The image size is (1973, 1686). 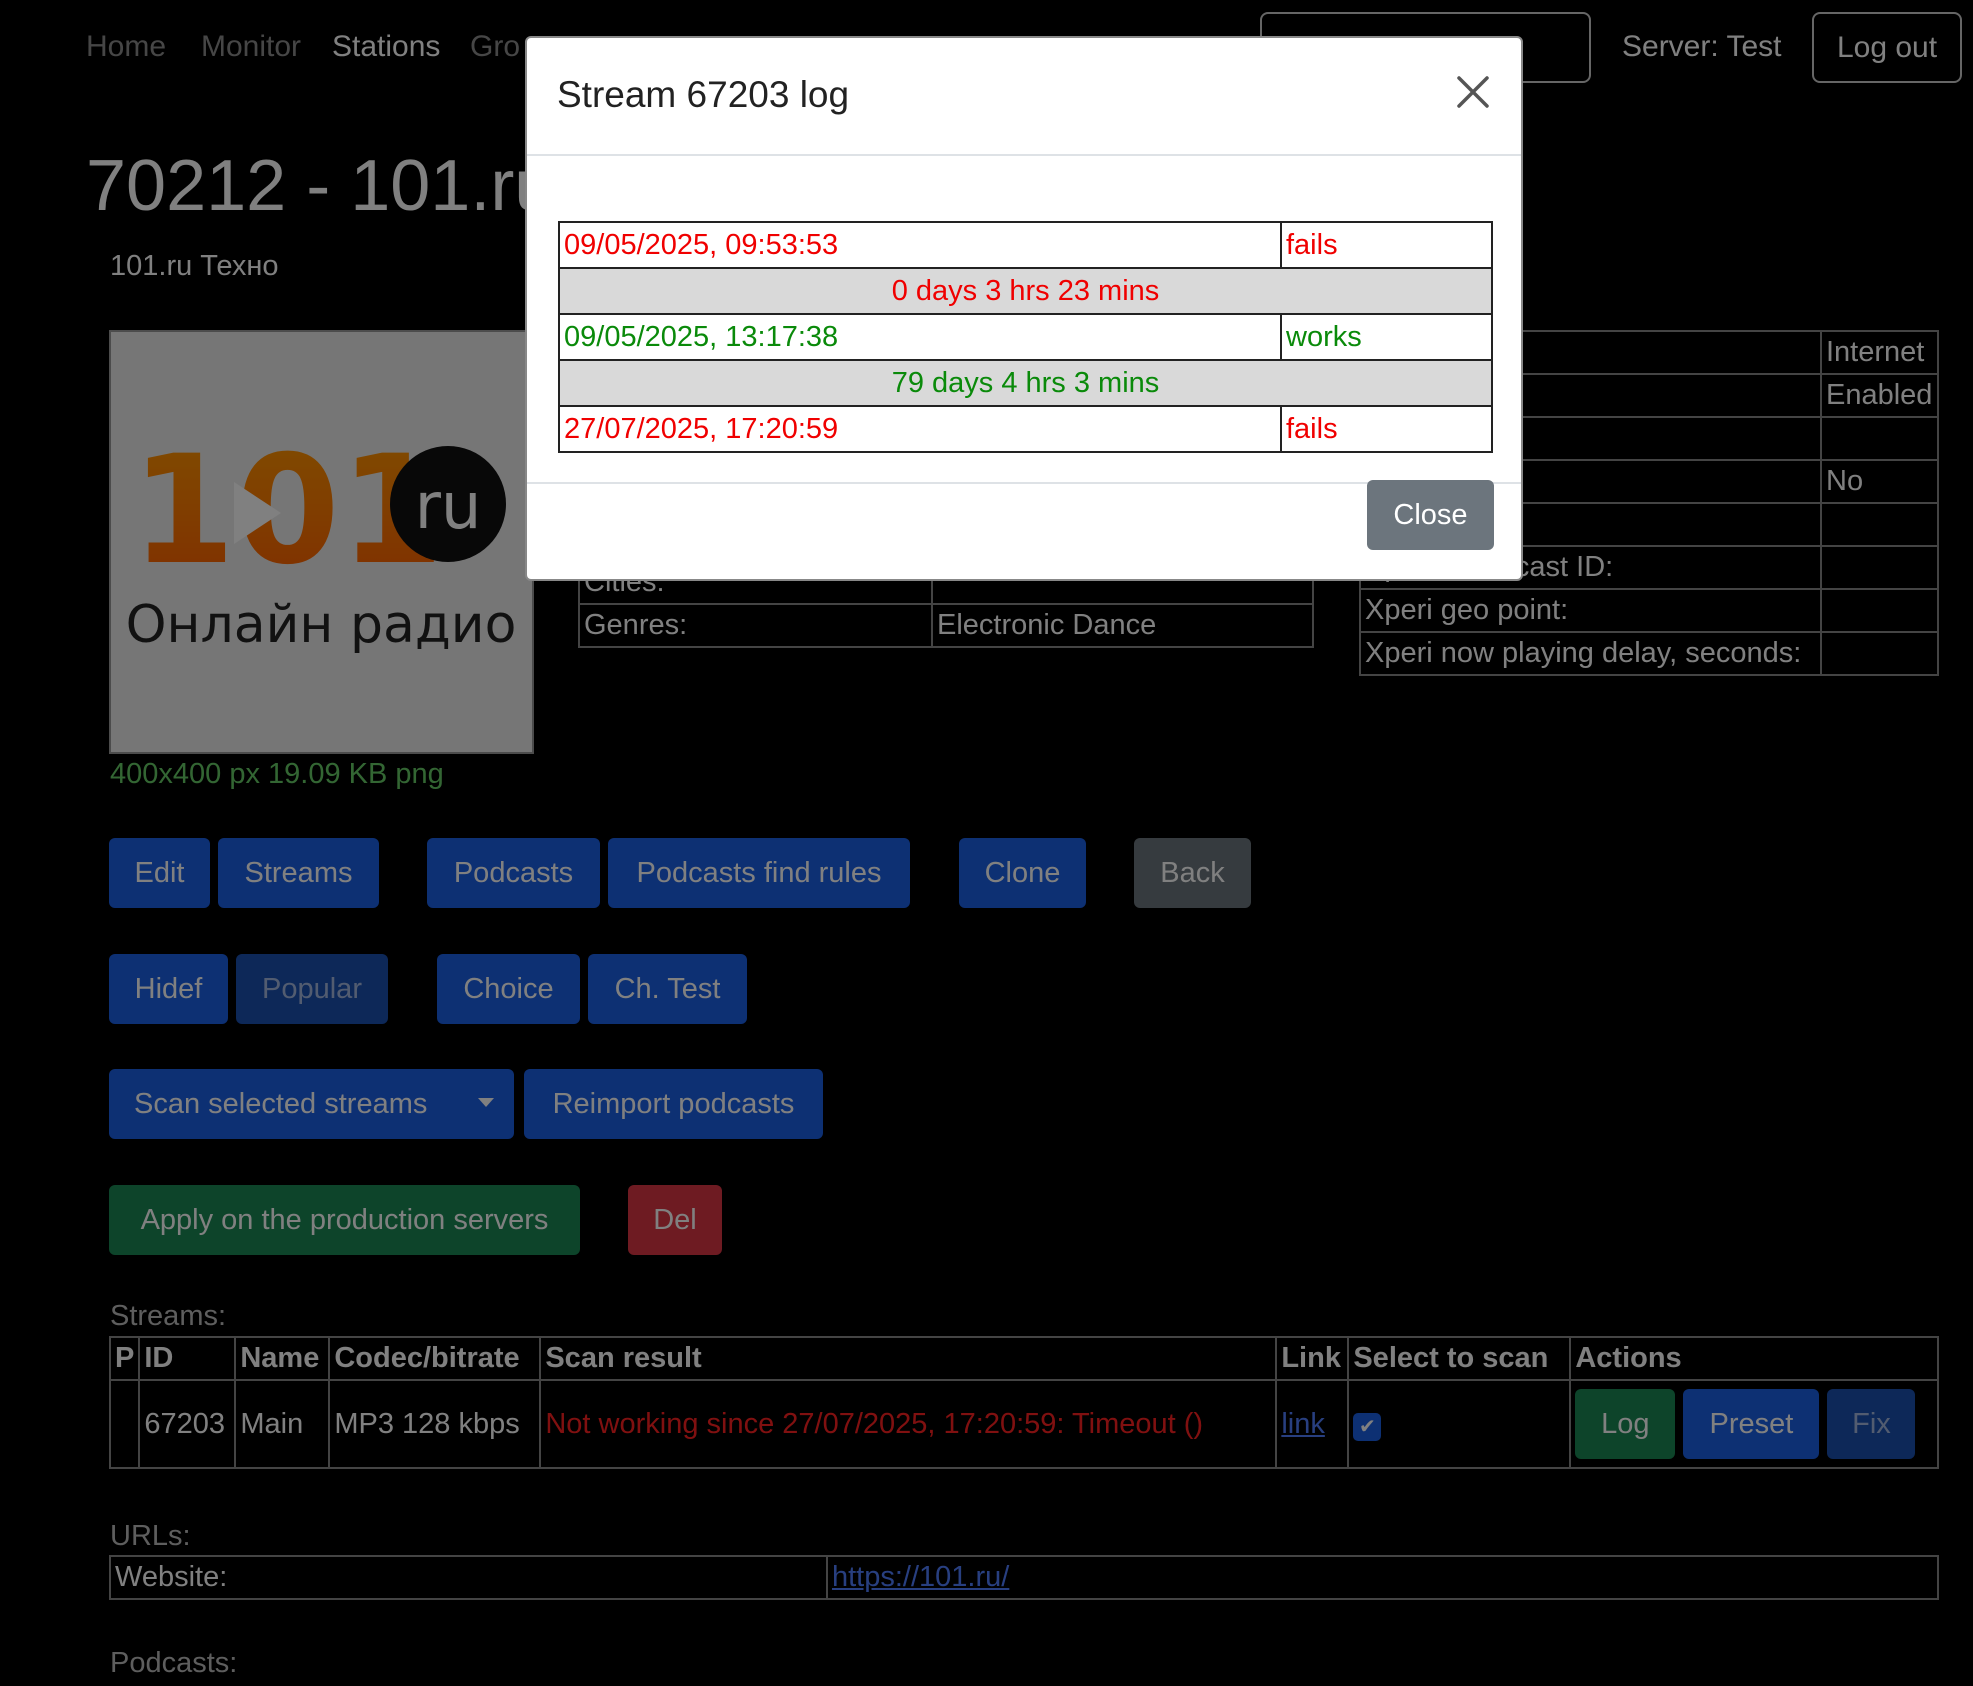 What do you see at coordinates (168, 989) in the screenshot?
I see `hidef-button: Hidef` at bounding box center [168, 989].